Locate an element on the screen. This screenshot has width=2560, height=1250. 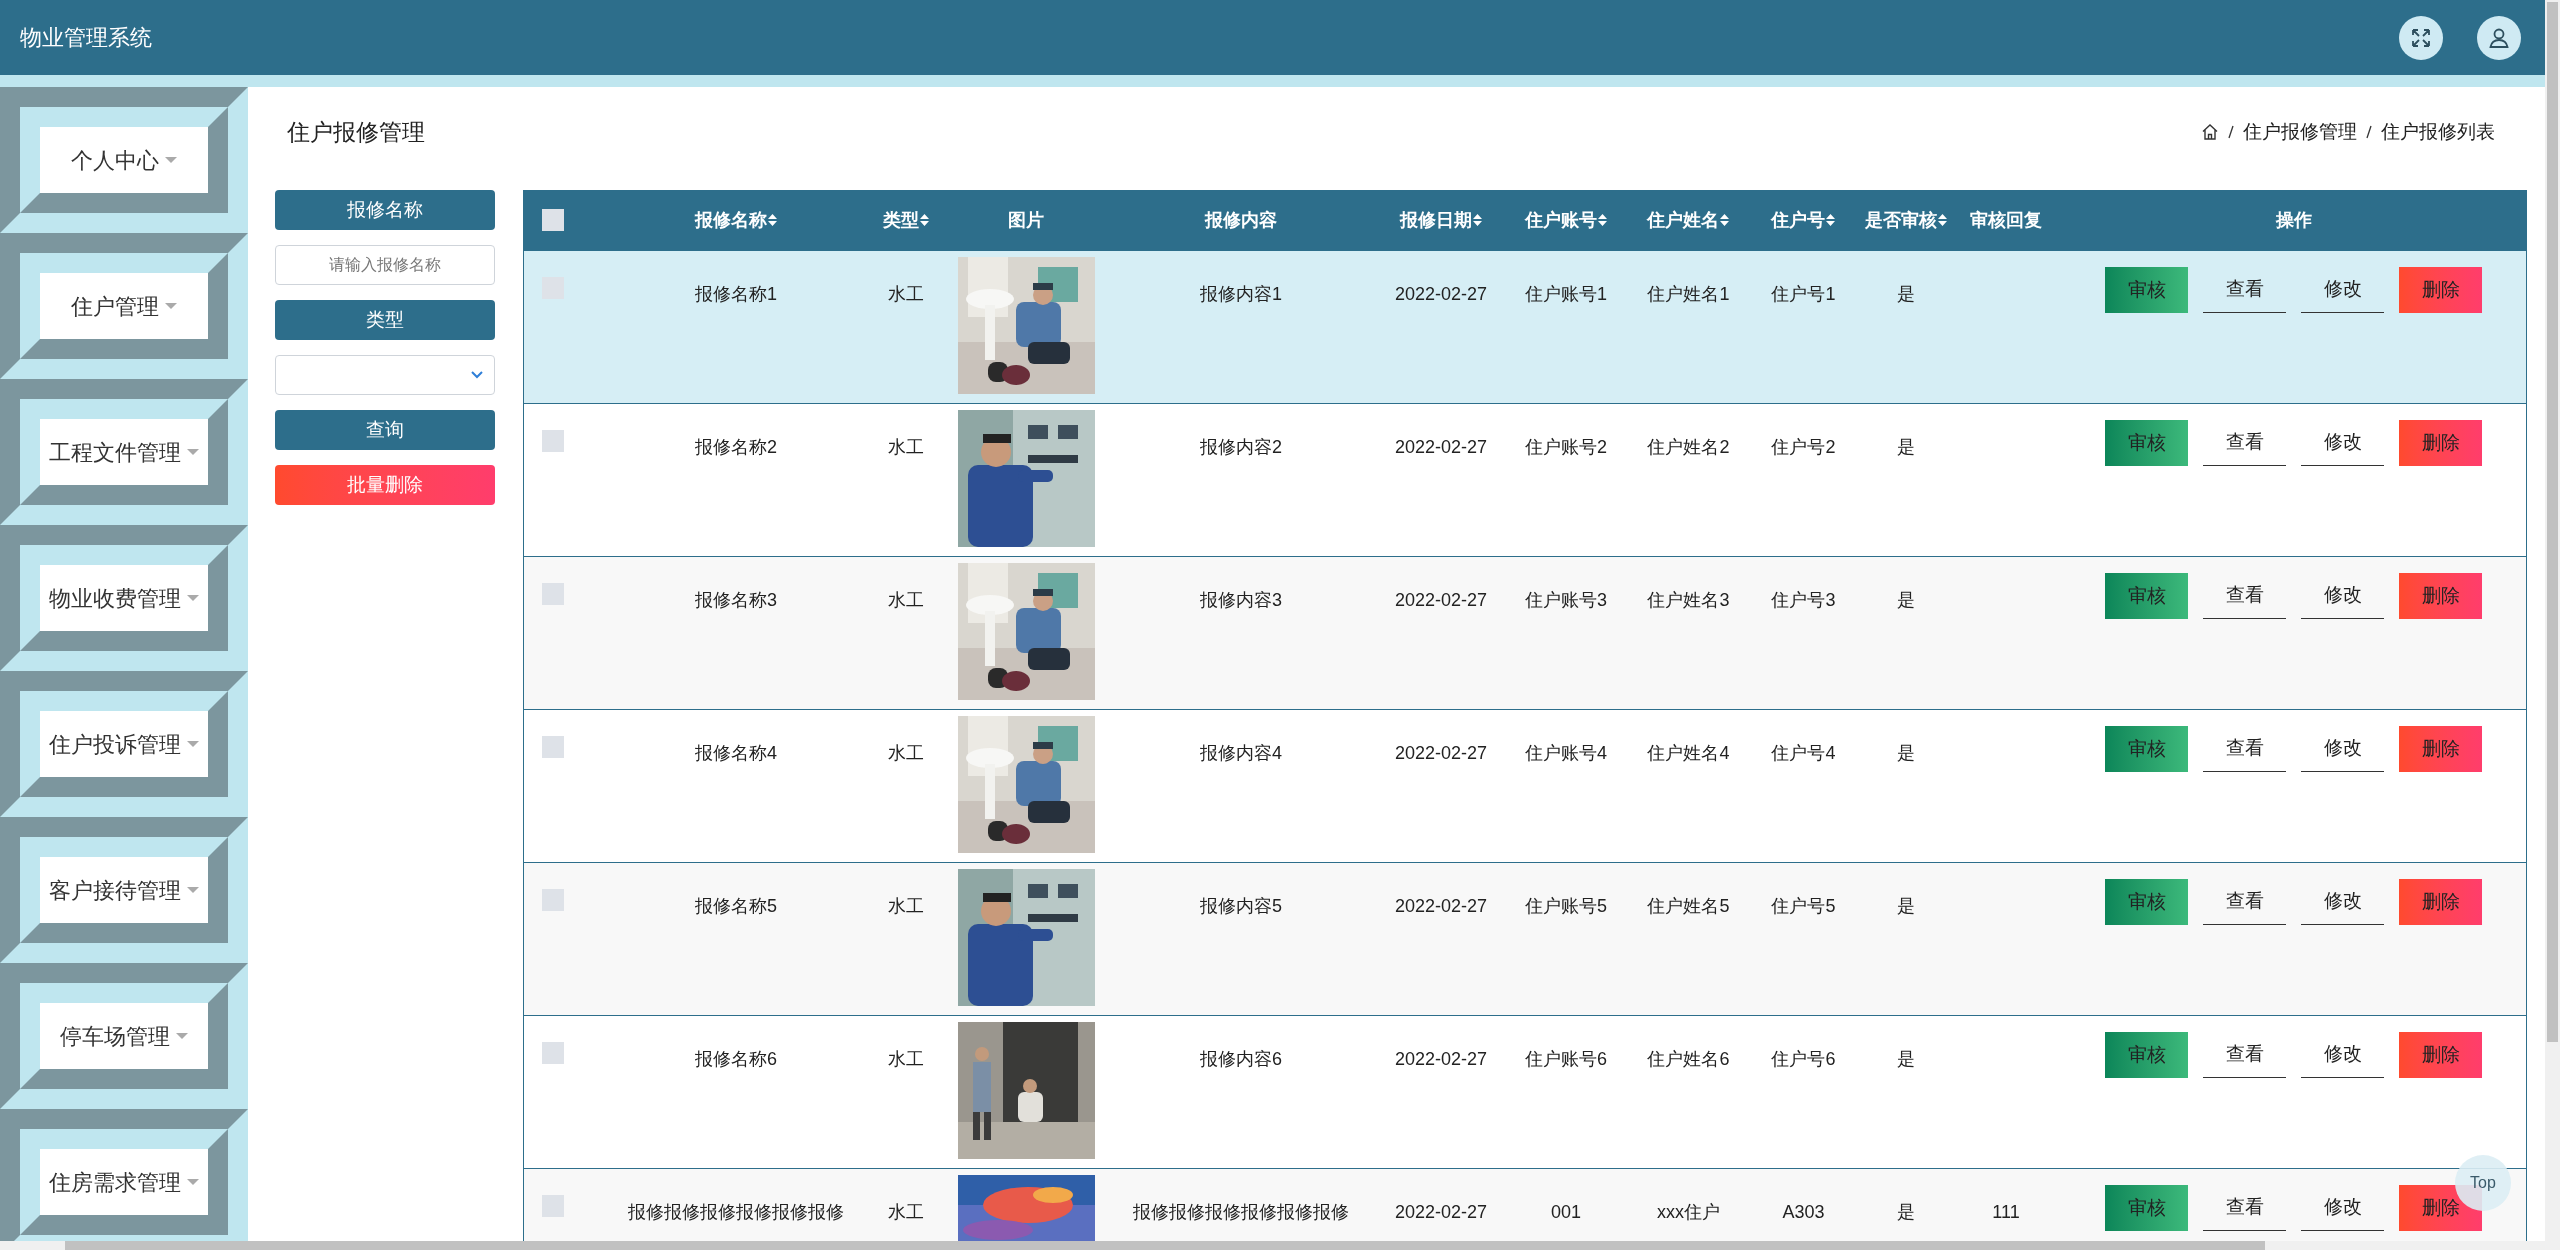
table-cell-text: 报修名称6 is located at coordinates (736, 1059).